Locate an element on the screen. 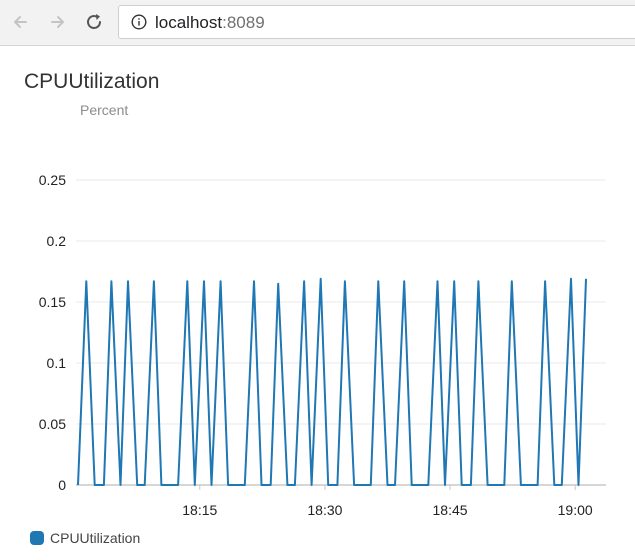 Image resolution: width=635 pixels, height=560 pixels. back-button is located at coordinates (20, 22).